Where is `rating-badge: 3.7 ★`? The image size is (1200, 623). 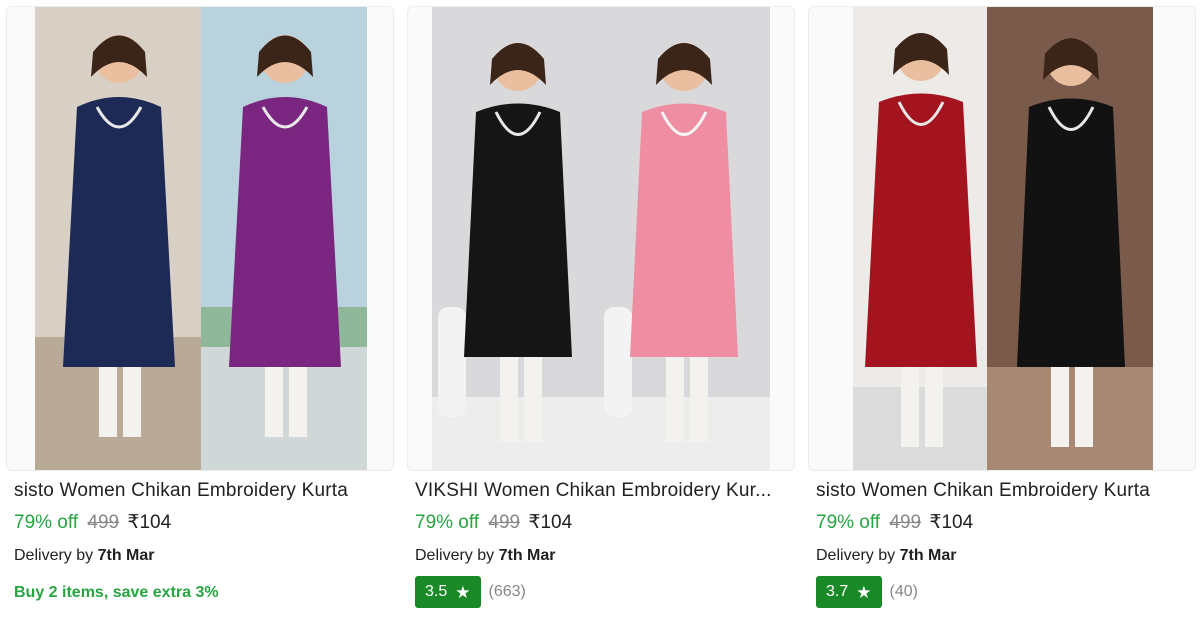
rating-badge: 3.7 ★ is located at coordinates (849, 592).